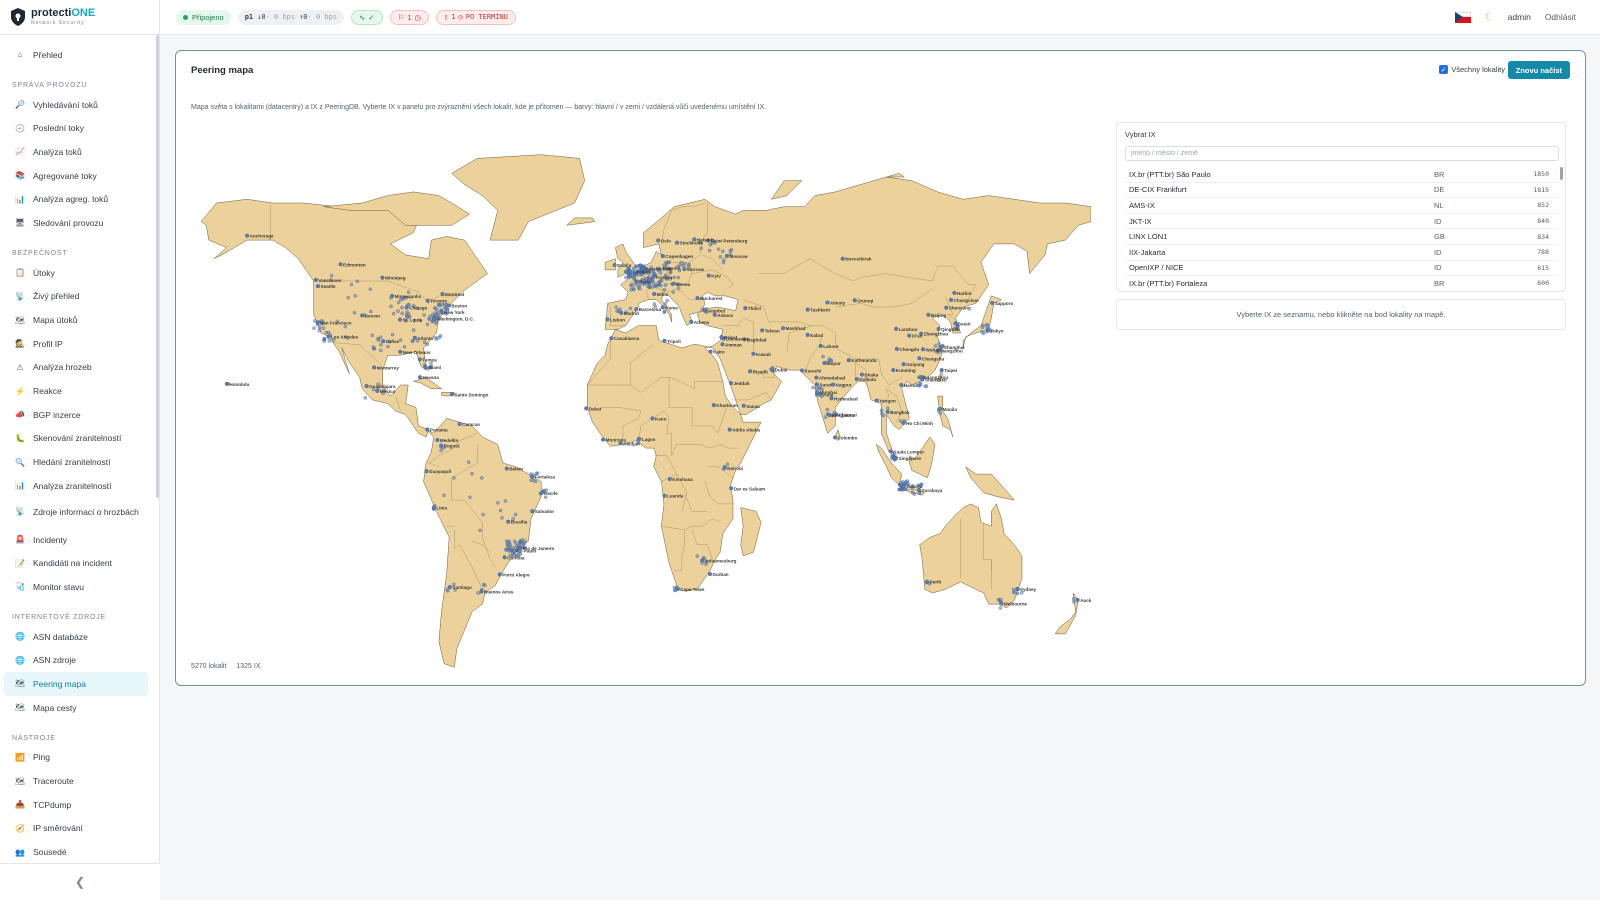  Describe the element at coordinates (1472, 69) in the screenshot. I see `all-locations-checkbox: ✓ Všechny lokality` at that location.